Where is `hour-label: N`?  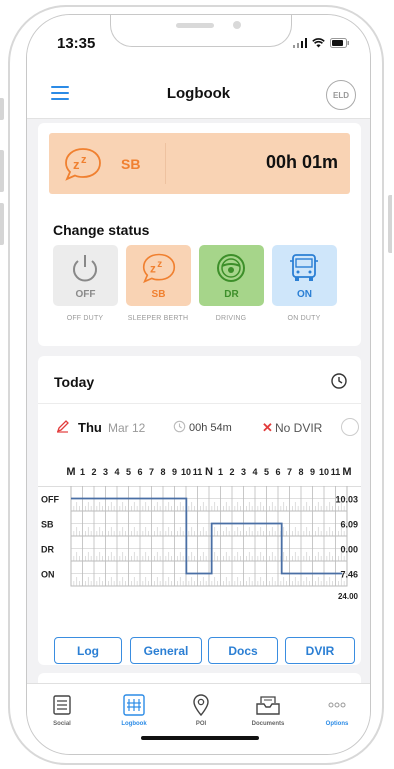 hour-label: N is located at coordinates (209, 472).